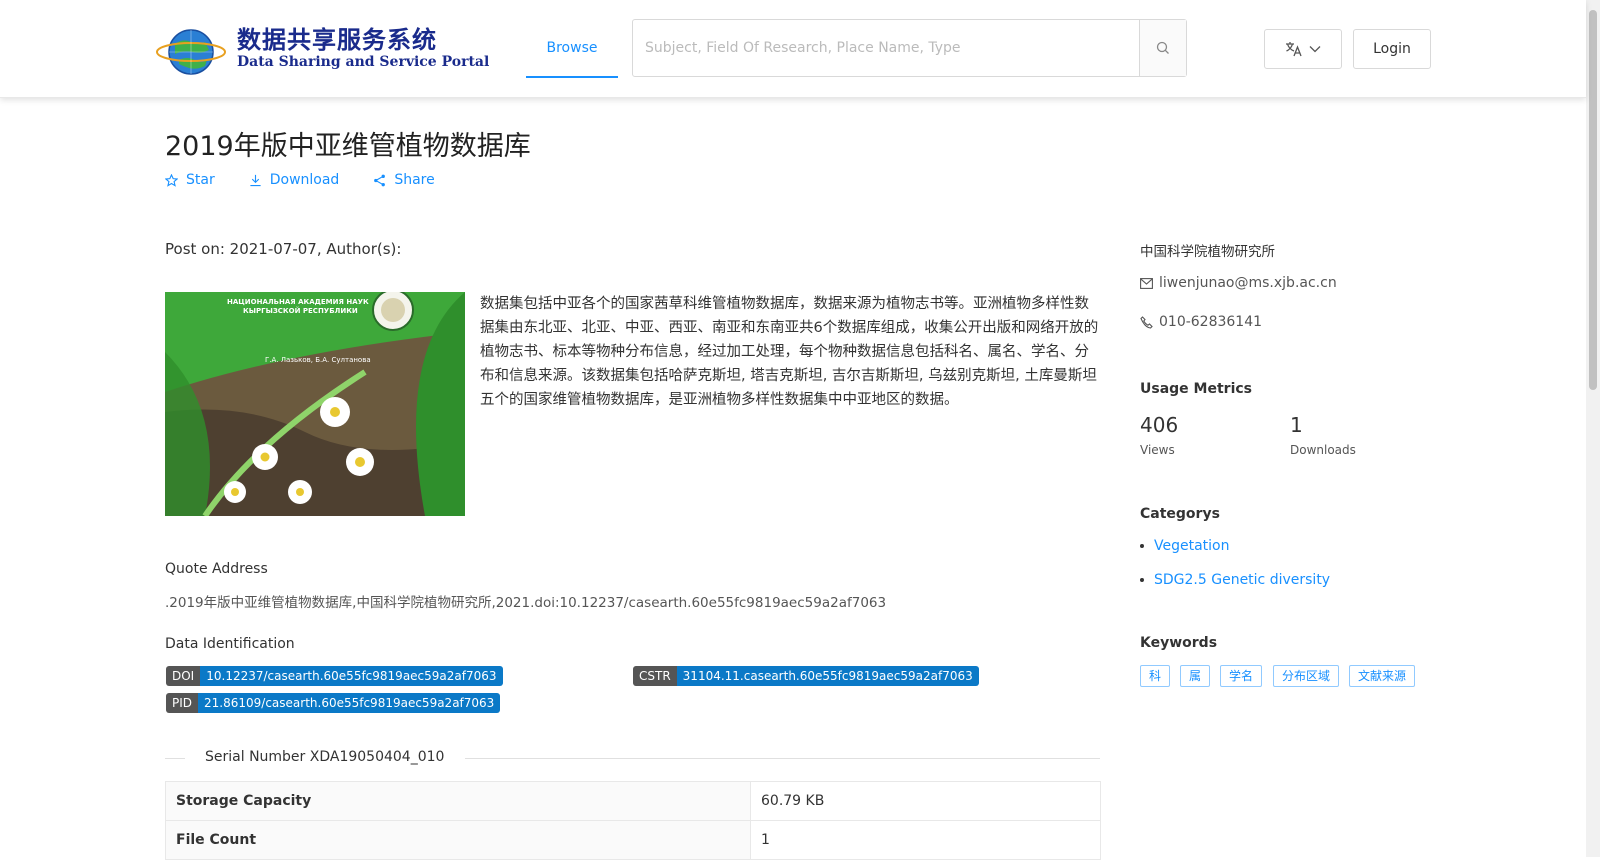 Image resolution: width=1600 pixels, height=860 pixels. What do you see at coordinates (1155, 676) in the screenshot?
I see `keyword-tag: 科` at bounding box center [1155, 676].